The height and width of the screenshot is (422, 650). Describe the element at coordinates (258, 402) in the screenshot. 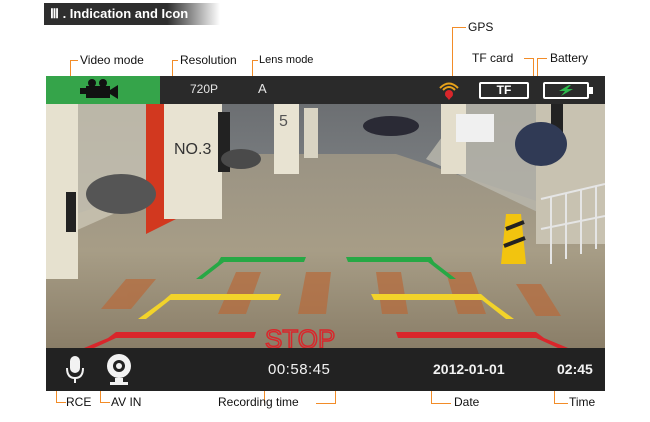

I see `callout-recording-time: Recording time` at that location.